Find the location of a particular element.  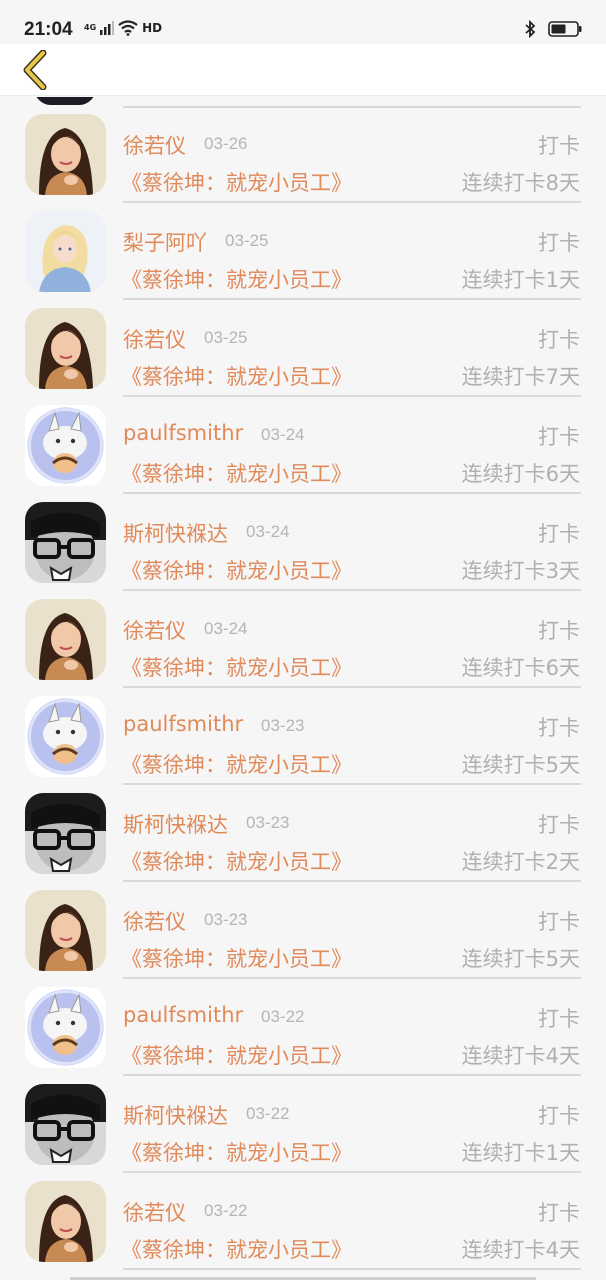

streak-count: 连续打卡4天 is located at coordinates (520, 1250).